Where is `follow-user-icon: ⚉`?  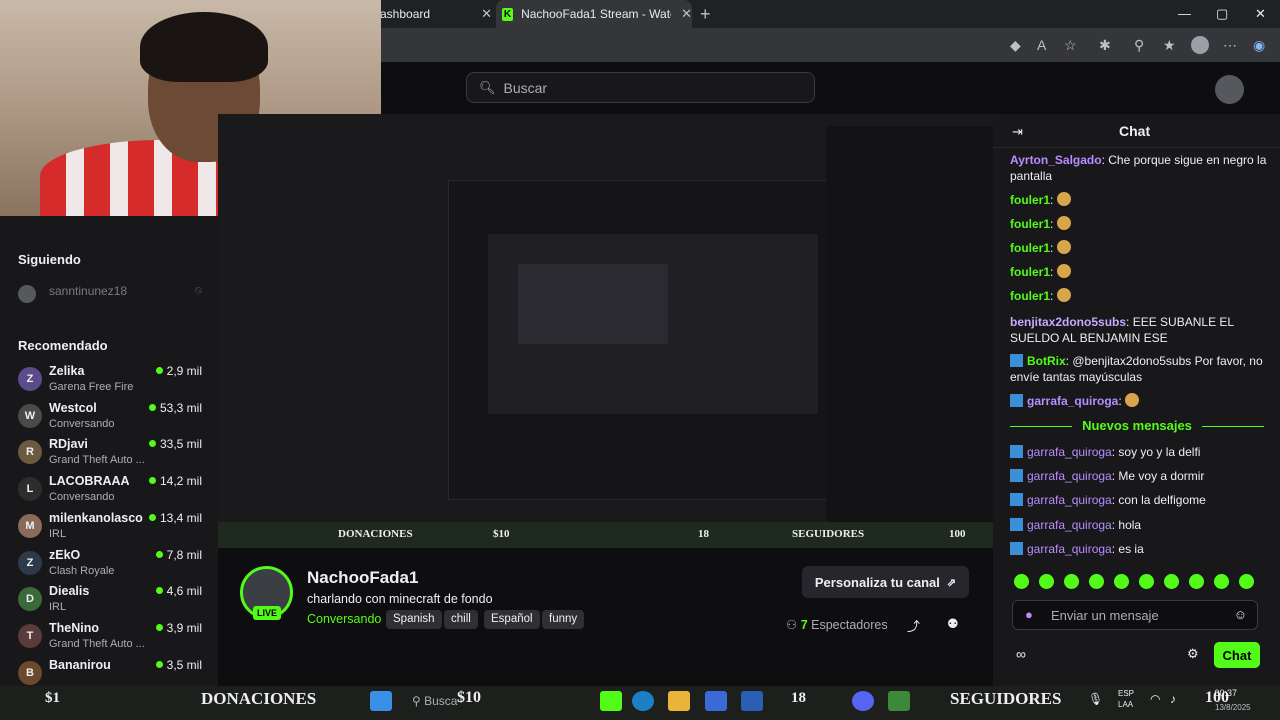
follow-user-icon: ⚉ is located at coordinates (953, 624).